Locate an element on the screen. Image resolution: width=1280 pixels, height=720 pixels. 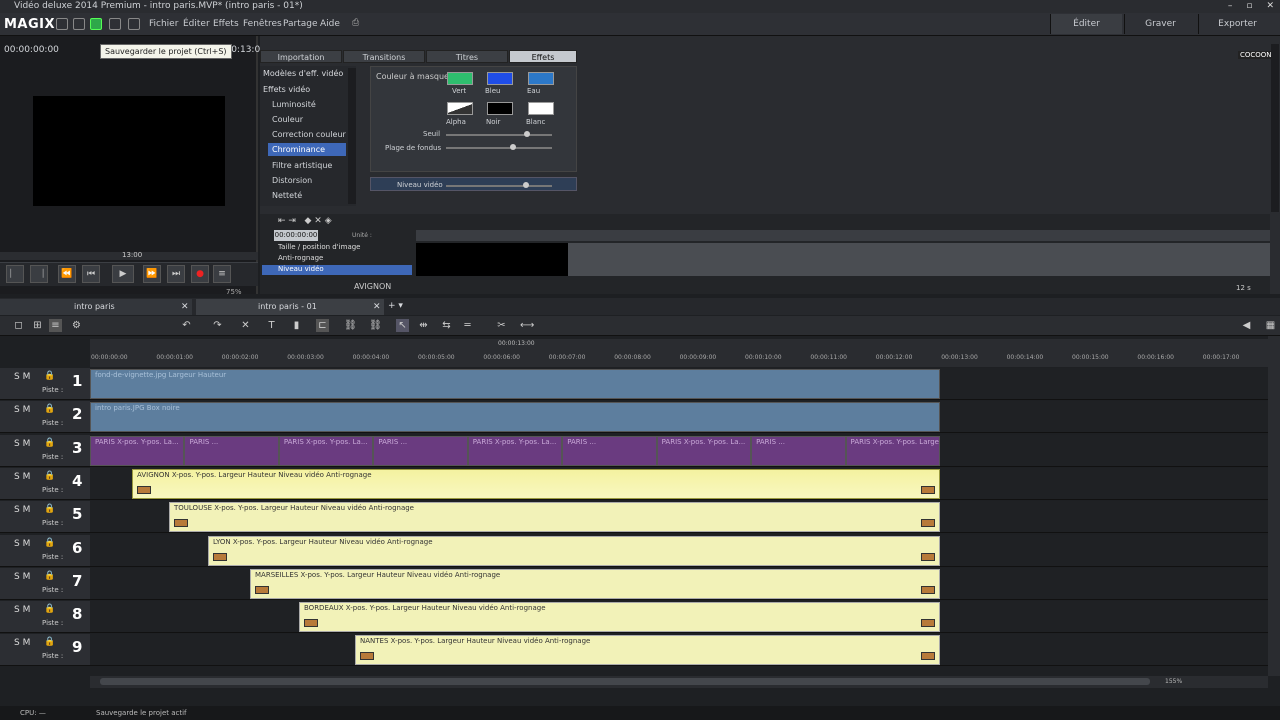
menu-partage: Partage is located at coordinates (300, 24).